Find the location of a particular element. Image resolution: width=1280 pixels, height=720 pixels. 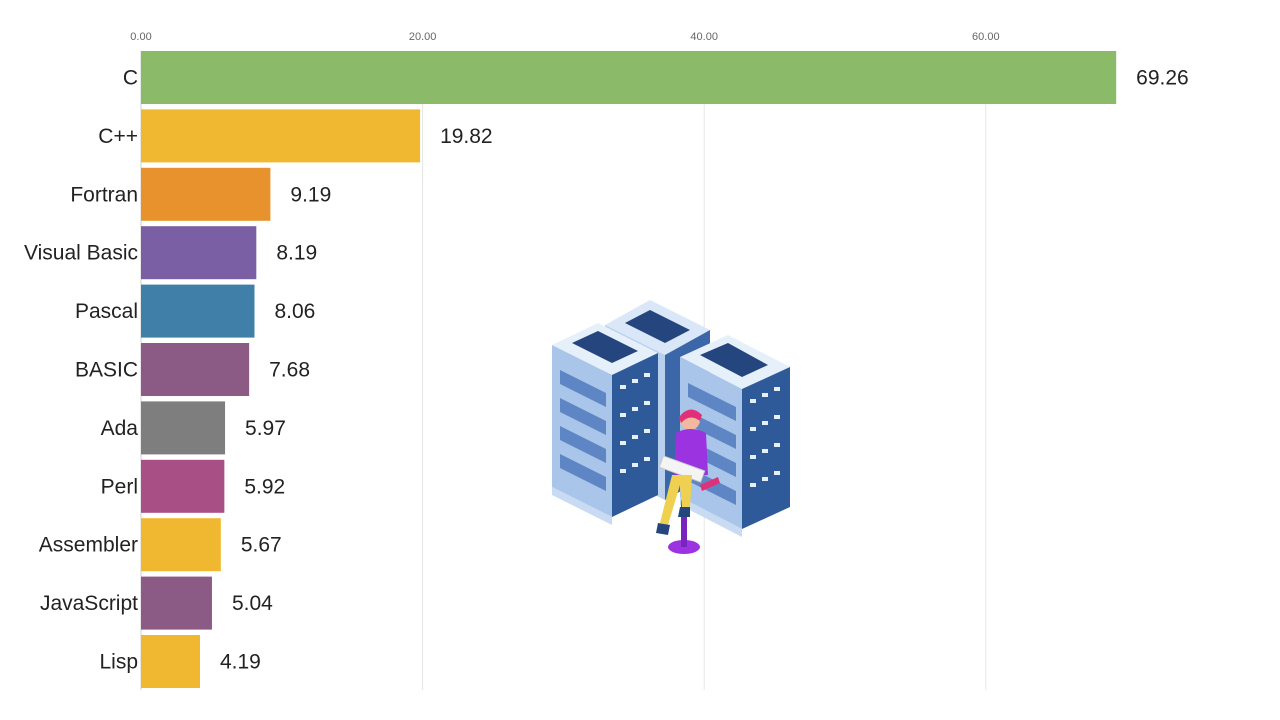

category-label: Fortran is located at coordinates (104, 194).